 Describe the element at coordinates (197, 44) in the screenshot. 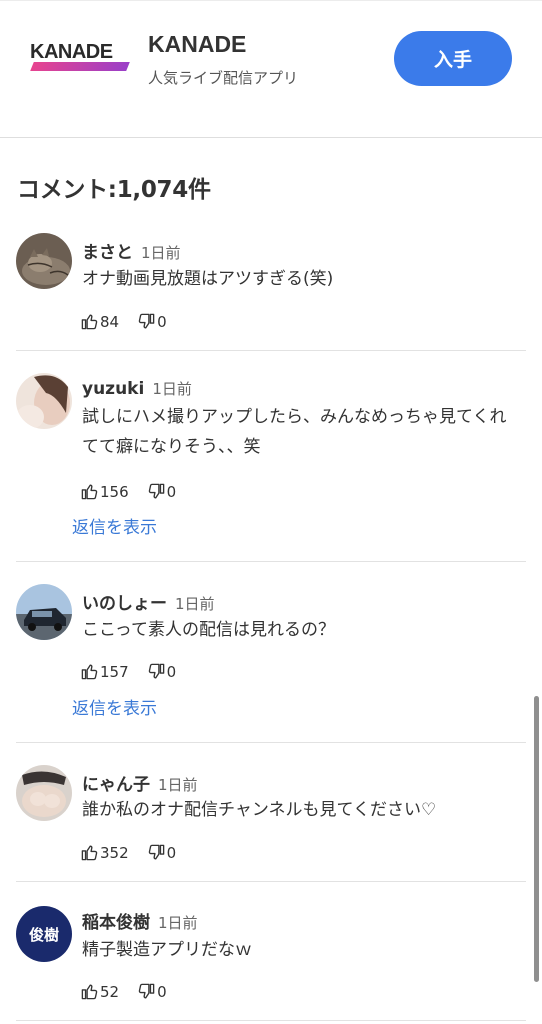

I see `app-name: KANADE` at that location.